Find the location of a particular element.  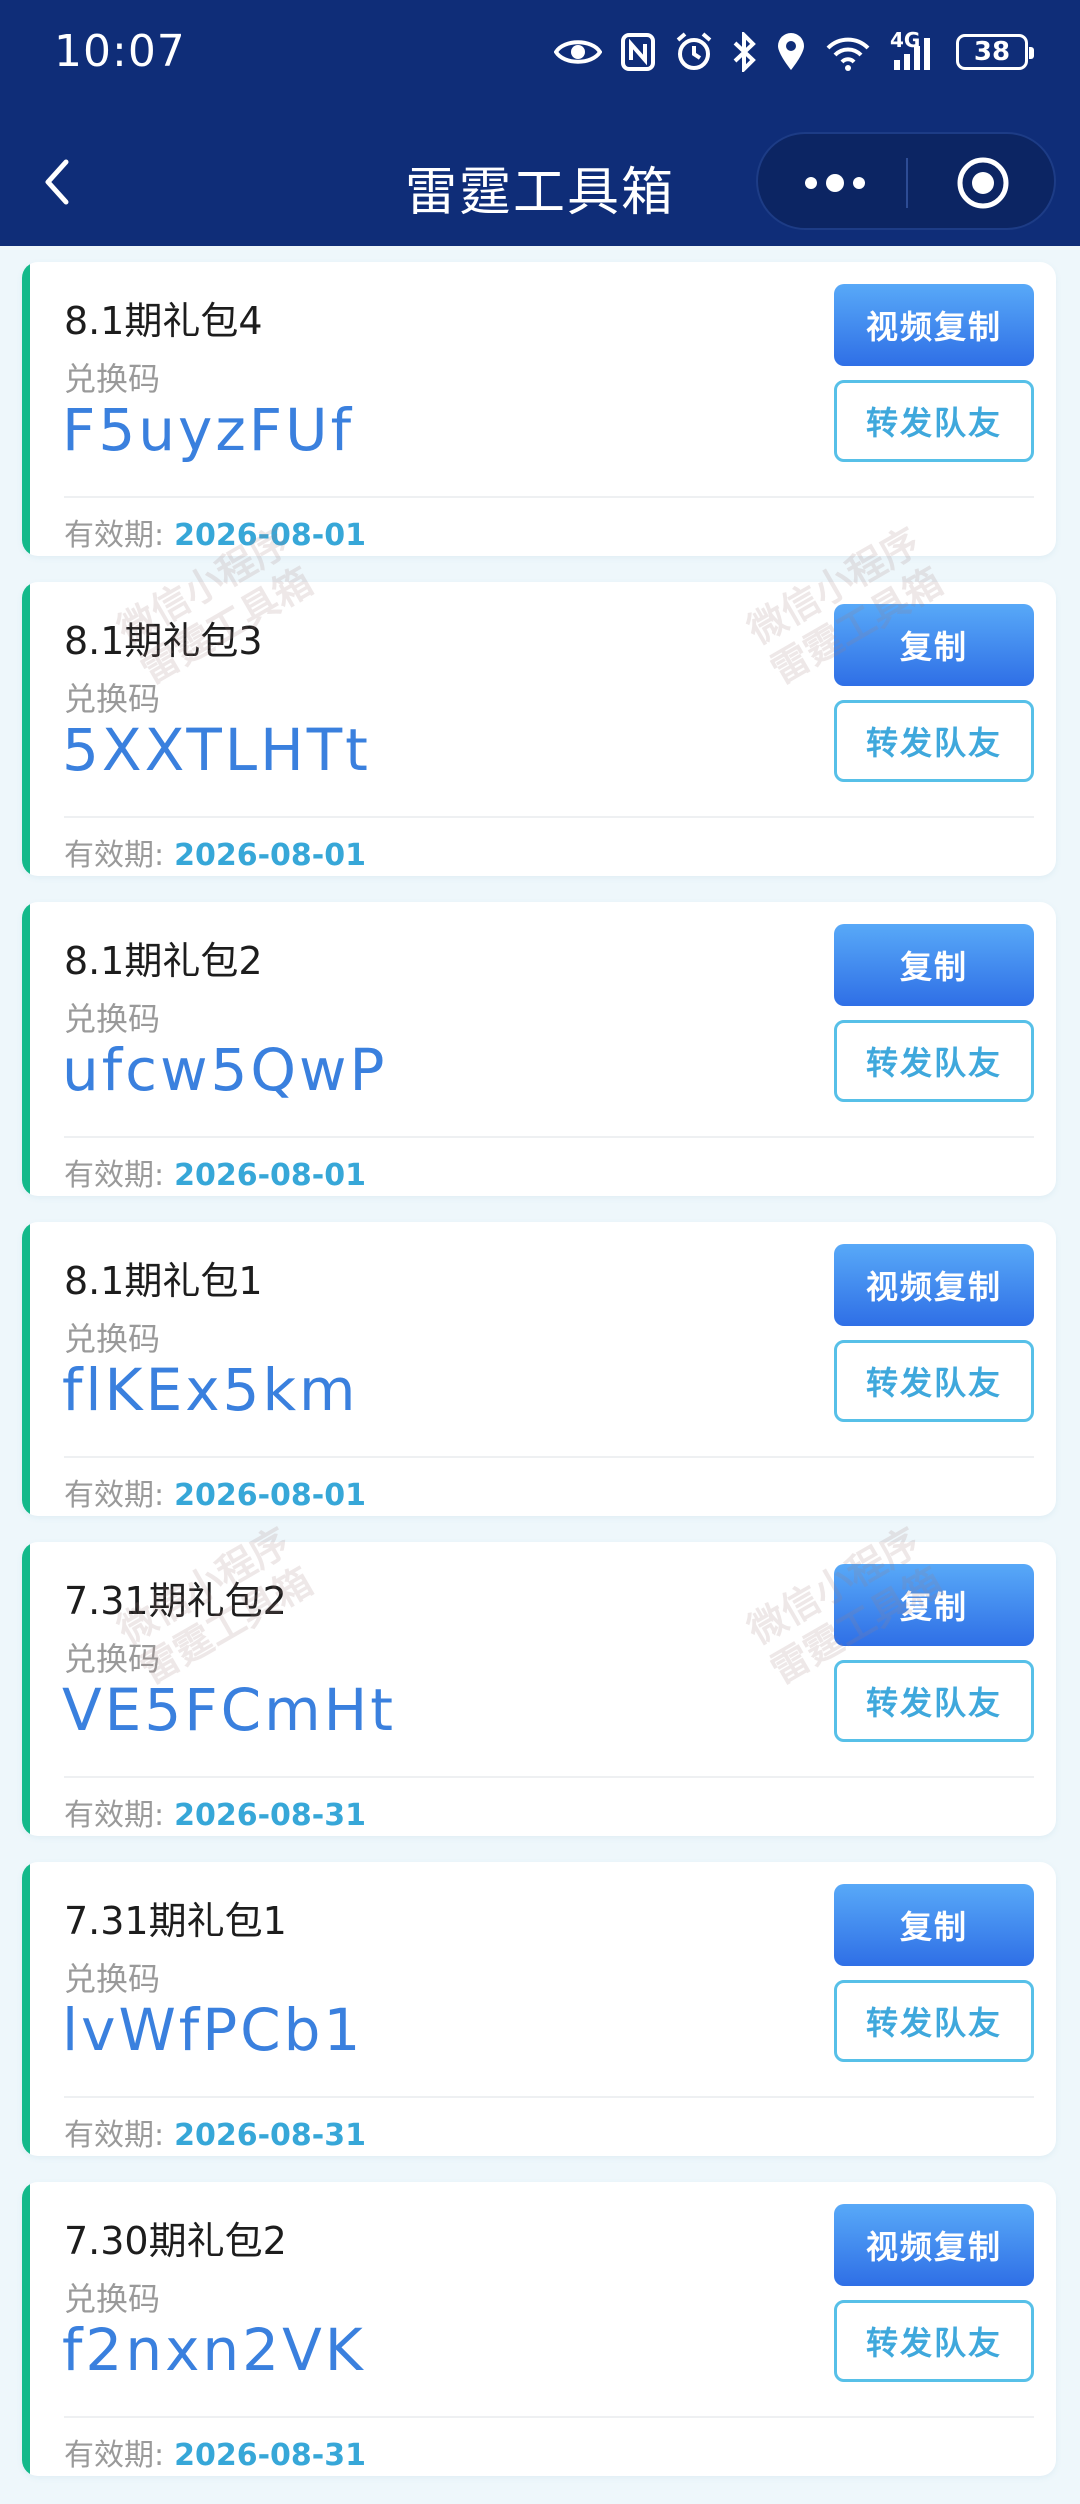

nfc-icon is located at coordinates (638, 52).